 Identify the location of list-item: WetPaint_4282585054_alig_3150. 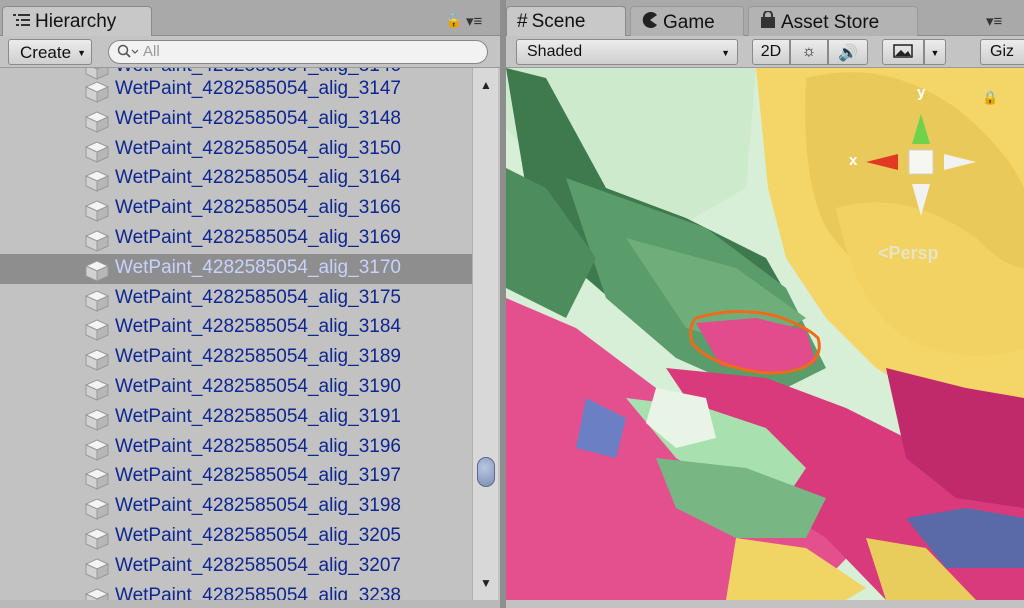
(236, 150).